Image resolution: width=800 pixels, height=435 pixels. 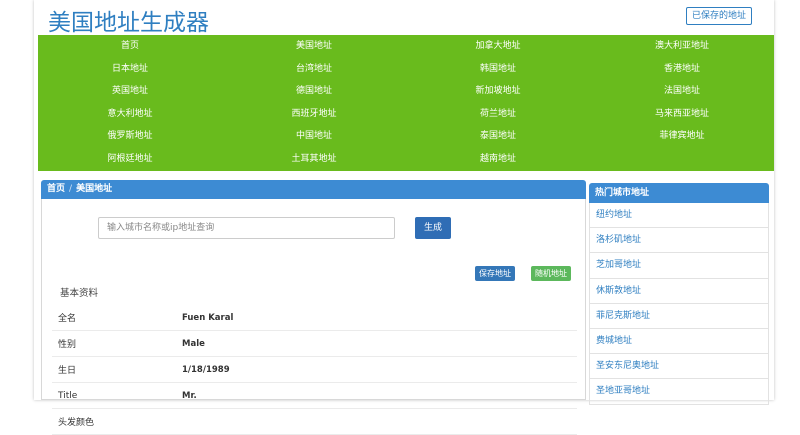 What do you see at coordinates (314, 46) in the screenshot?
I see `nav-item: 美国地址` at bounding box center [314, 46].